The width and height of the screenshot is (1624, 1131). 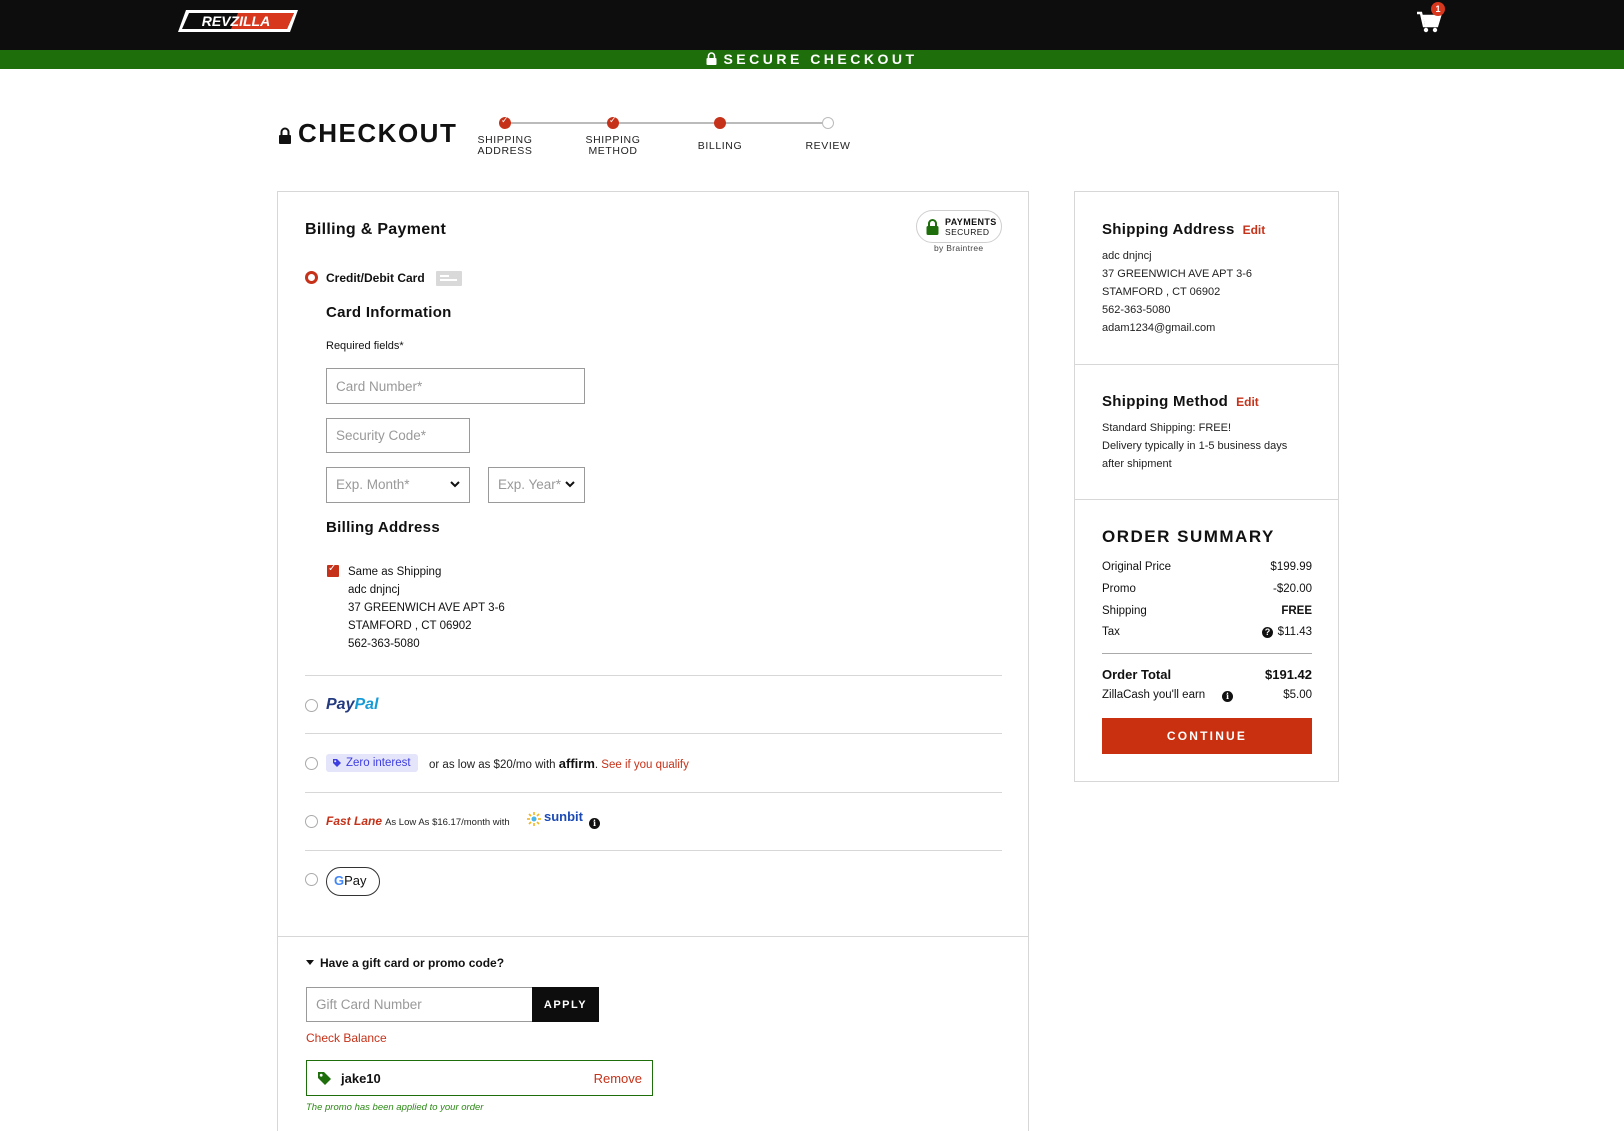 I want to click on billing-payment-heading: Billing & Payment, so click(x=376, y=229).